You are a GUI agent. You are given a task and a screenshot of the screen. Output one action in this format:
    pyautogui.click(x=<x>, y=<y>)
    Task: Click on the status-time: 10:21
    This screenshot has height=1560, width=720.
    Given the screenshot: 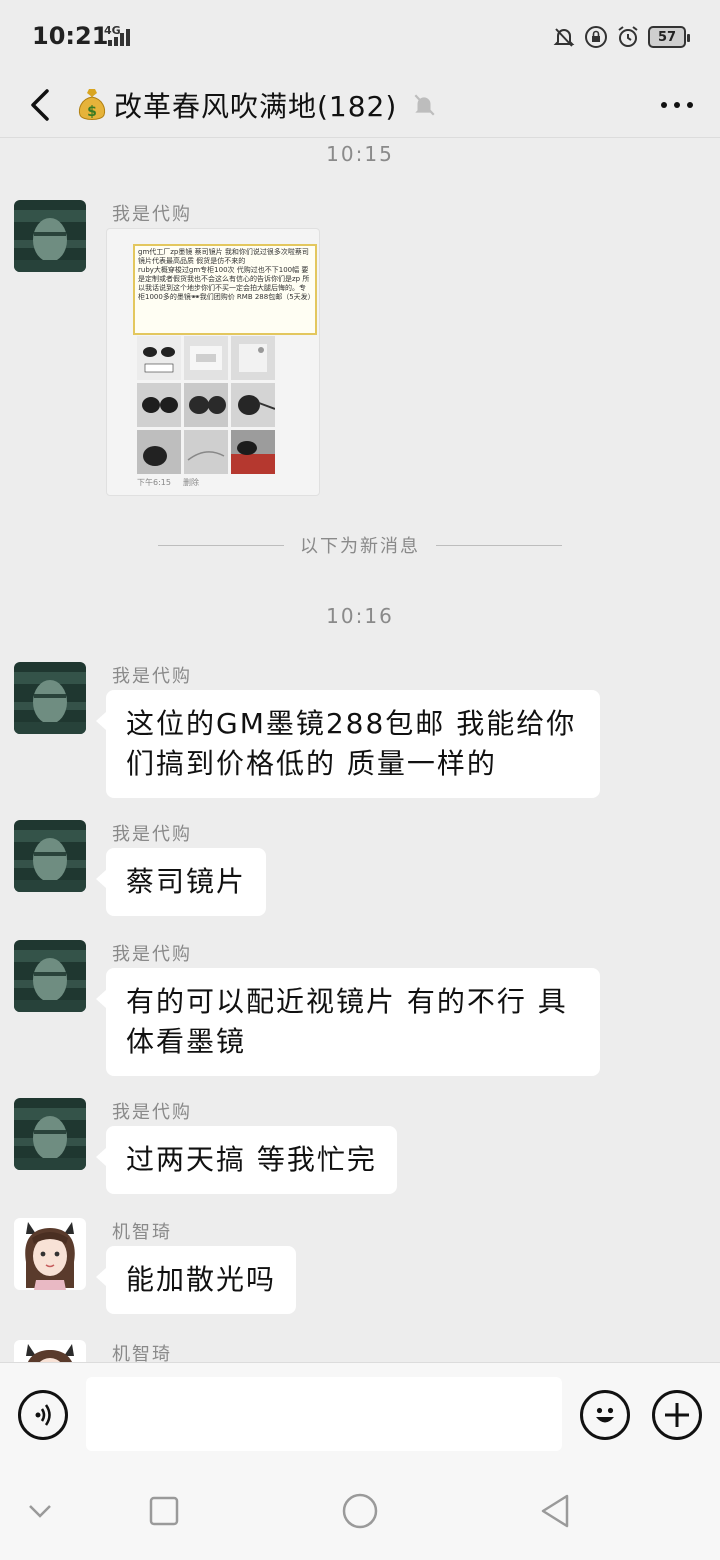 What is the action you would take?
    pyautogui.click(x=70, y=36)
    